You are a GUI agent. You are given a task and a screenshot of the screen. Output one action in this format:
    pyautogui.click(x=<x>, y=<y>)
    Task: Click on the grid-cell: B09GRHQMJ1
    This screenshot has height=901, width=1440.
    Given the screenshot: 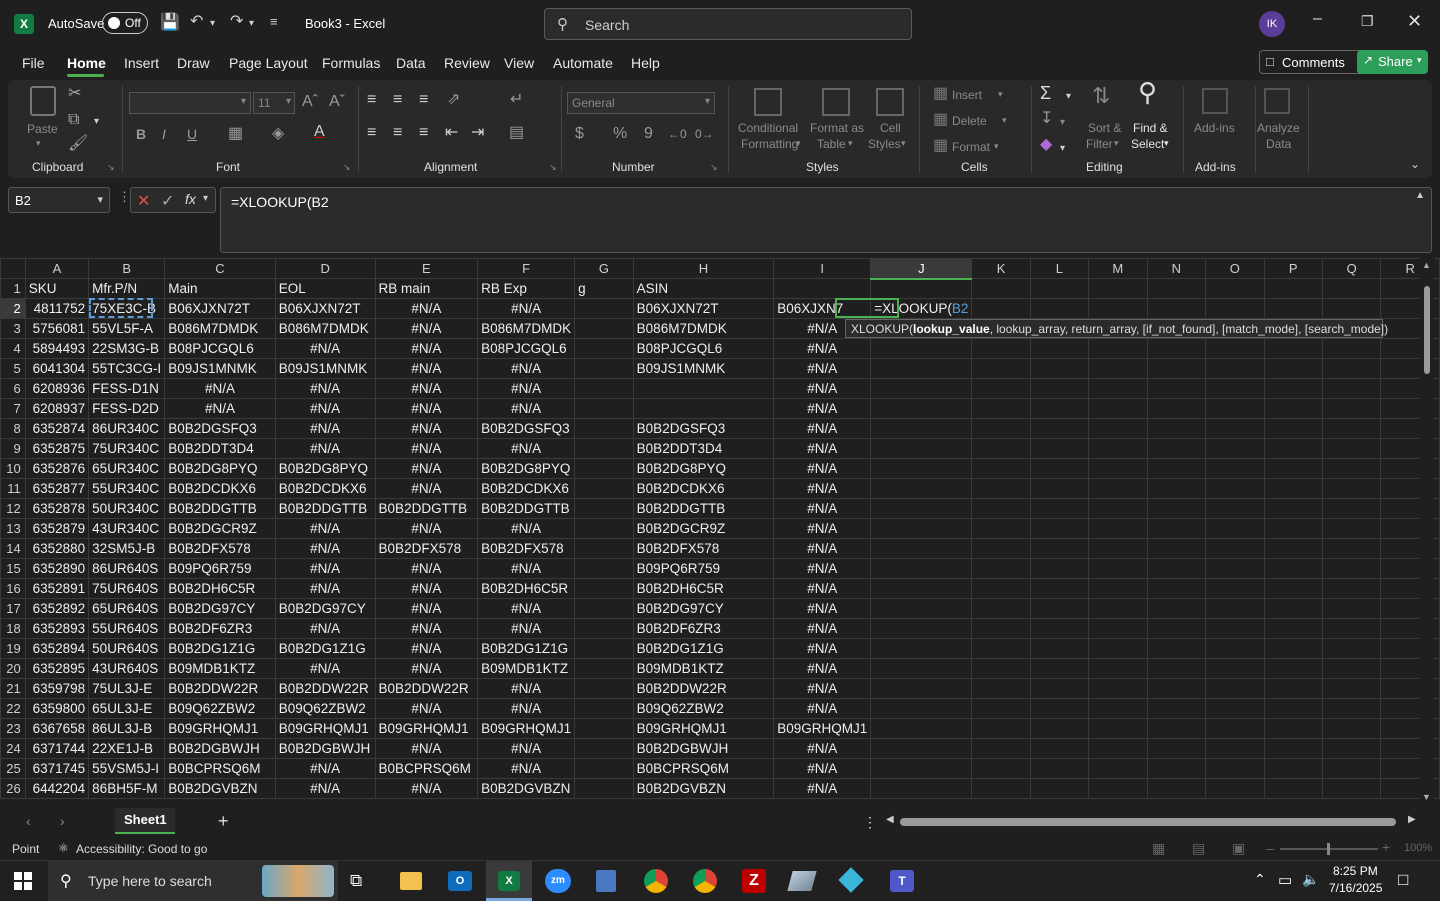 What is the action you would take?
    pyautogui.click(x=426, y=728)
    